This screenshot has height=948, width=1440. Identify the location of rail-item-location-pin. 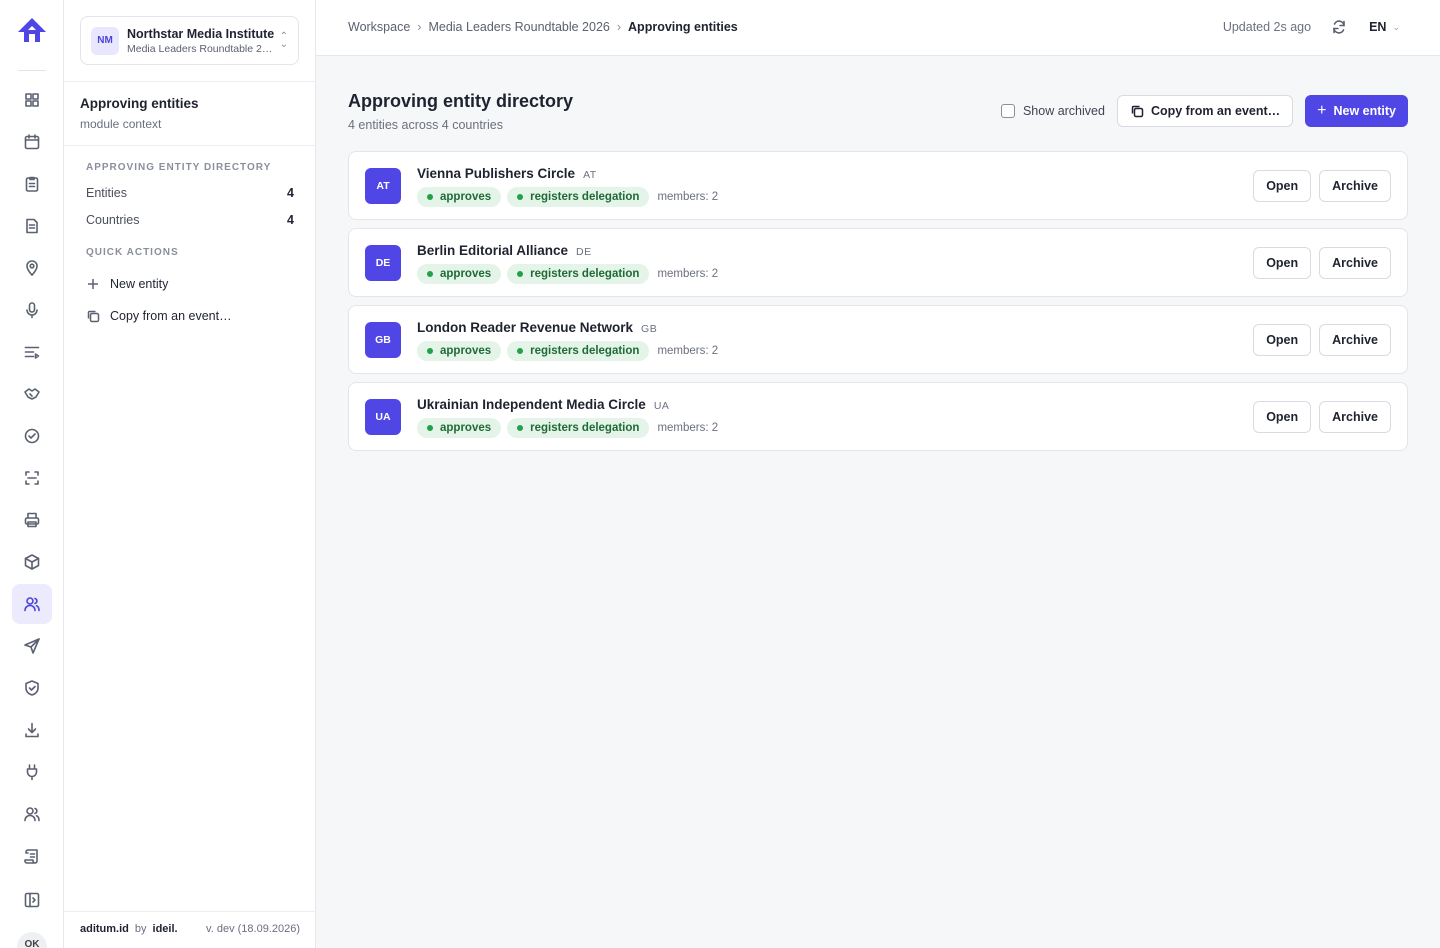
(32, 268).